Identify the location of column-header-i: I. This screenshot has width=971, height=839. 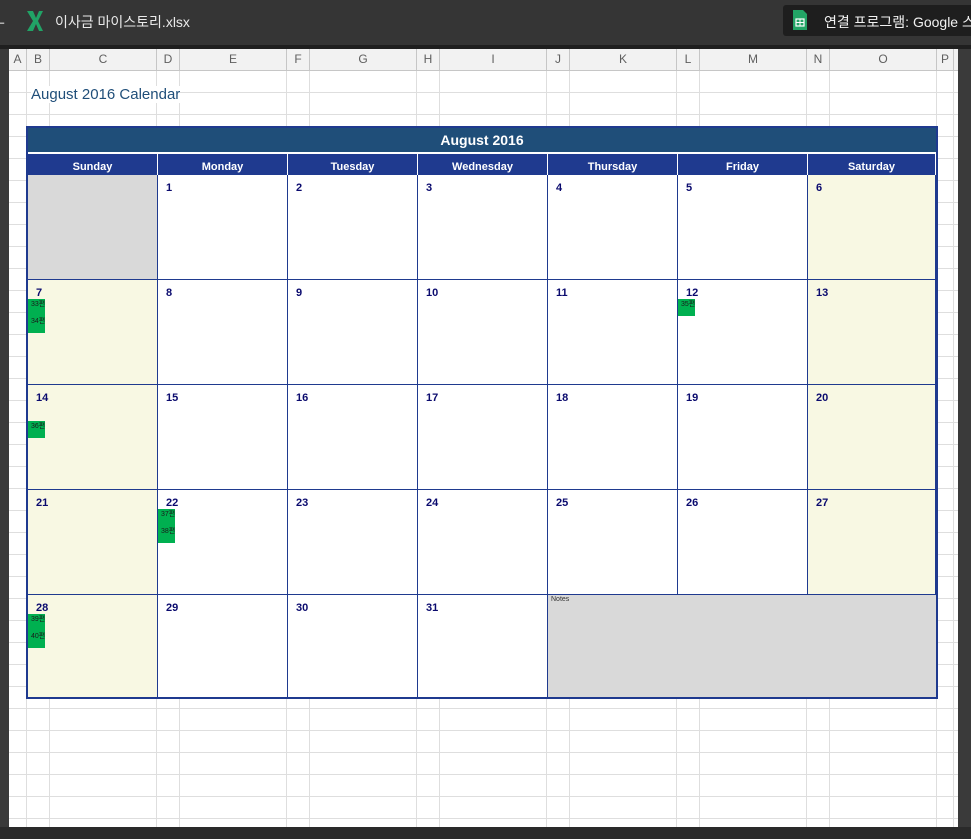
(493, 59).